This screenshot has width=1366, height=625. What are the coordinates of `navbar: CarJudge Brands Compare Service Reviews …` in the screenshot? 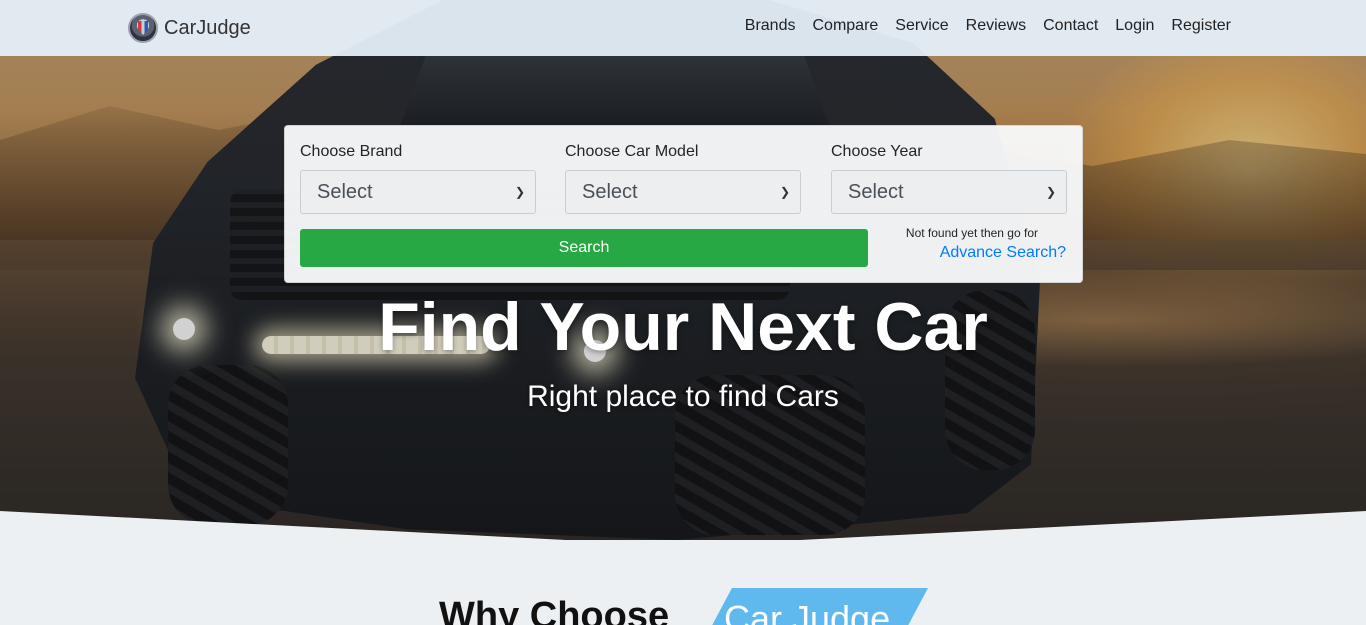 It's located at (683, 28).